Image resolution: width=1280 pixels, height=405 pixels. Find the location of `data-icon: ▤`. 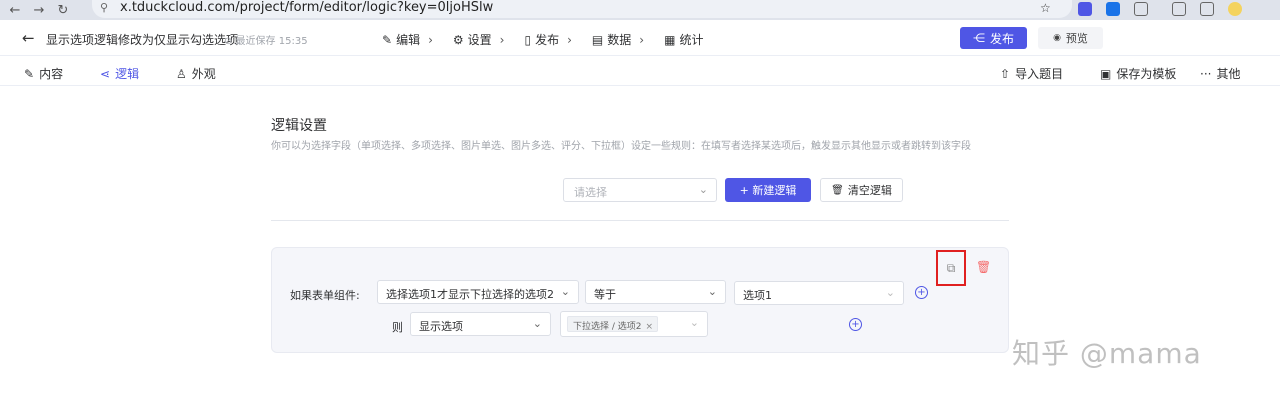

data-icon: ▤ is located at coordinates (597, 39).